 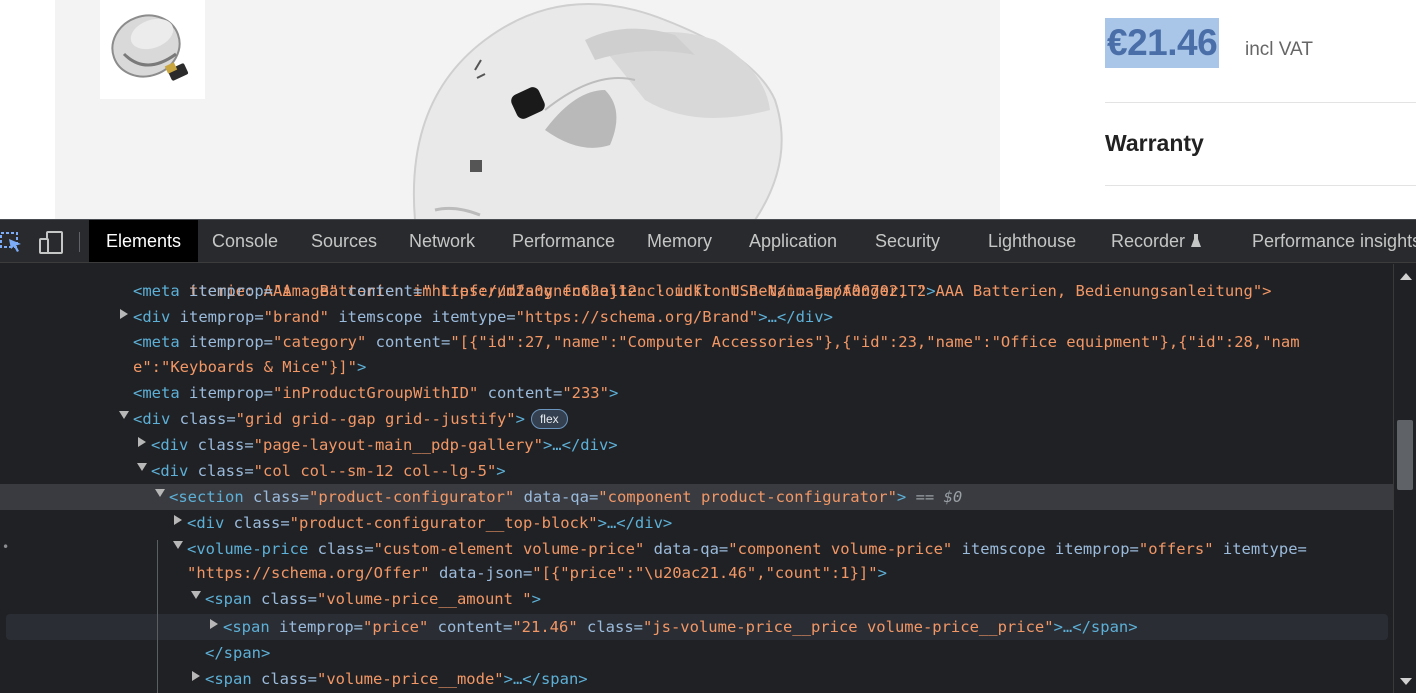 I want to click on mouse-main-image, so click(x=597, y=111).